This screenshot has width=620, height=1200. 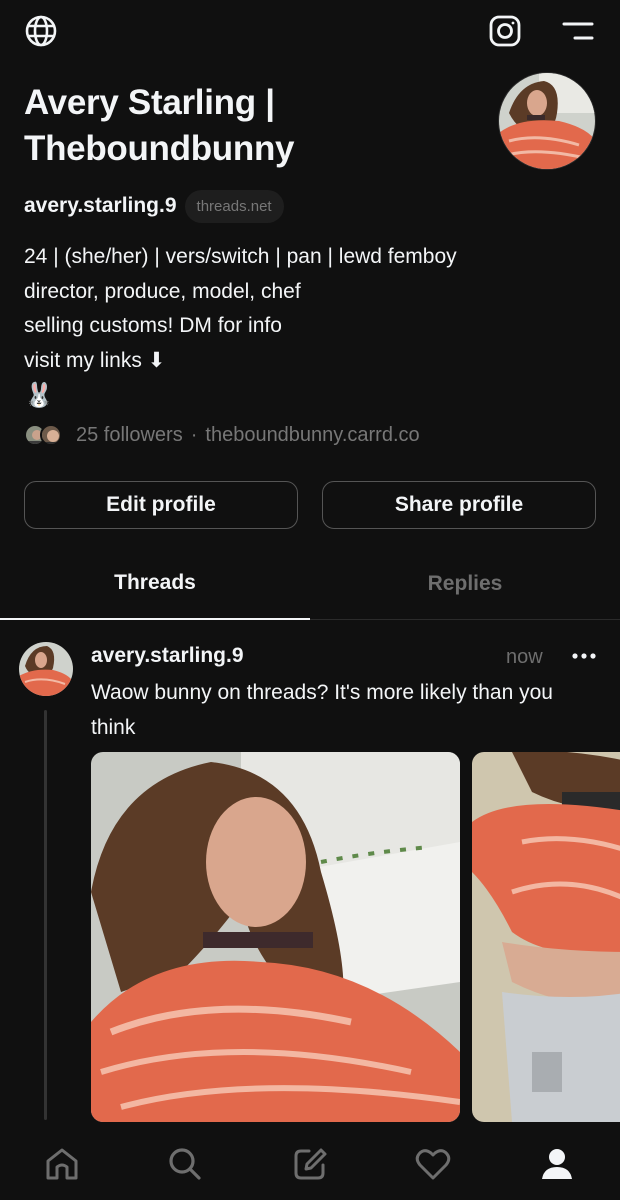 I want to click on follower-avatars, so click(x=46, y=435).